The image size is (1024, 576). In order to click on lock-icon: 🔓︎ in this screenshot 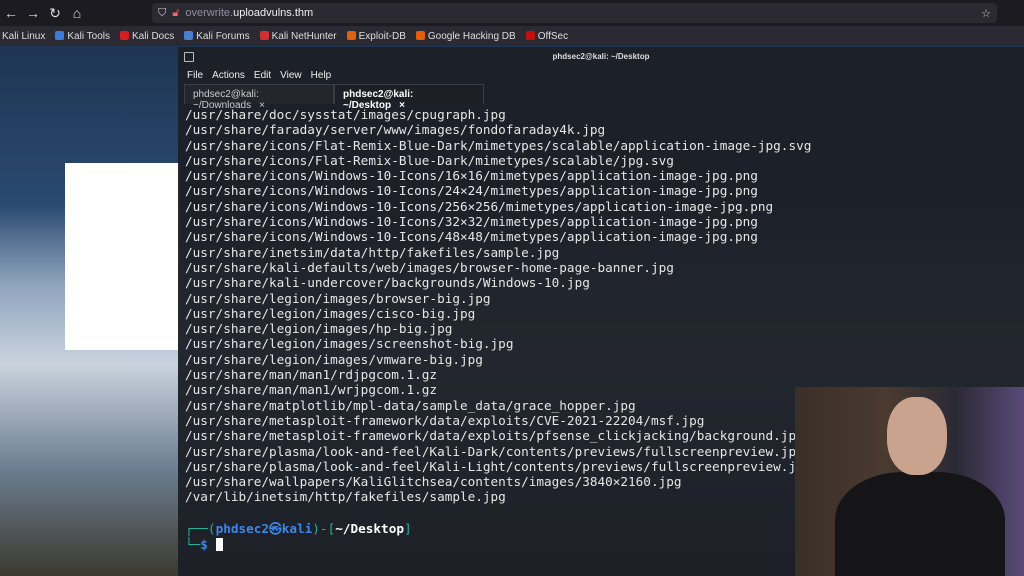, I will do `click(176, 12)`.